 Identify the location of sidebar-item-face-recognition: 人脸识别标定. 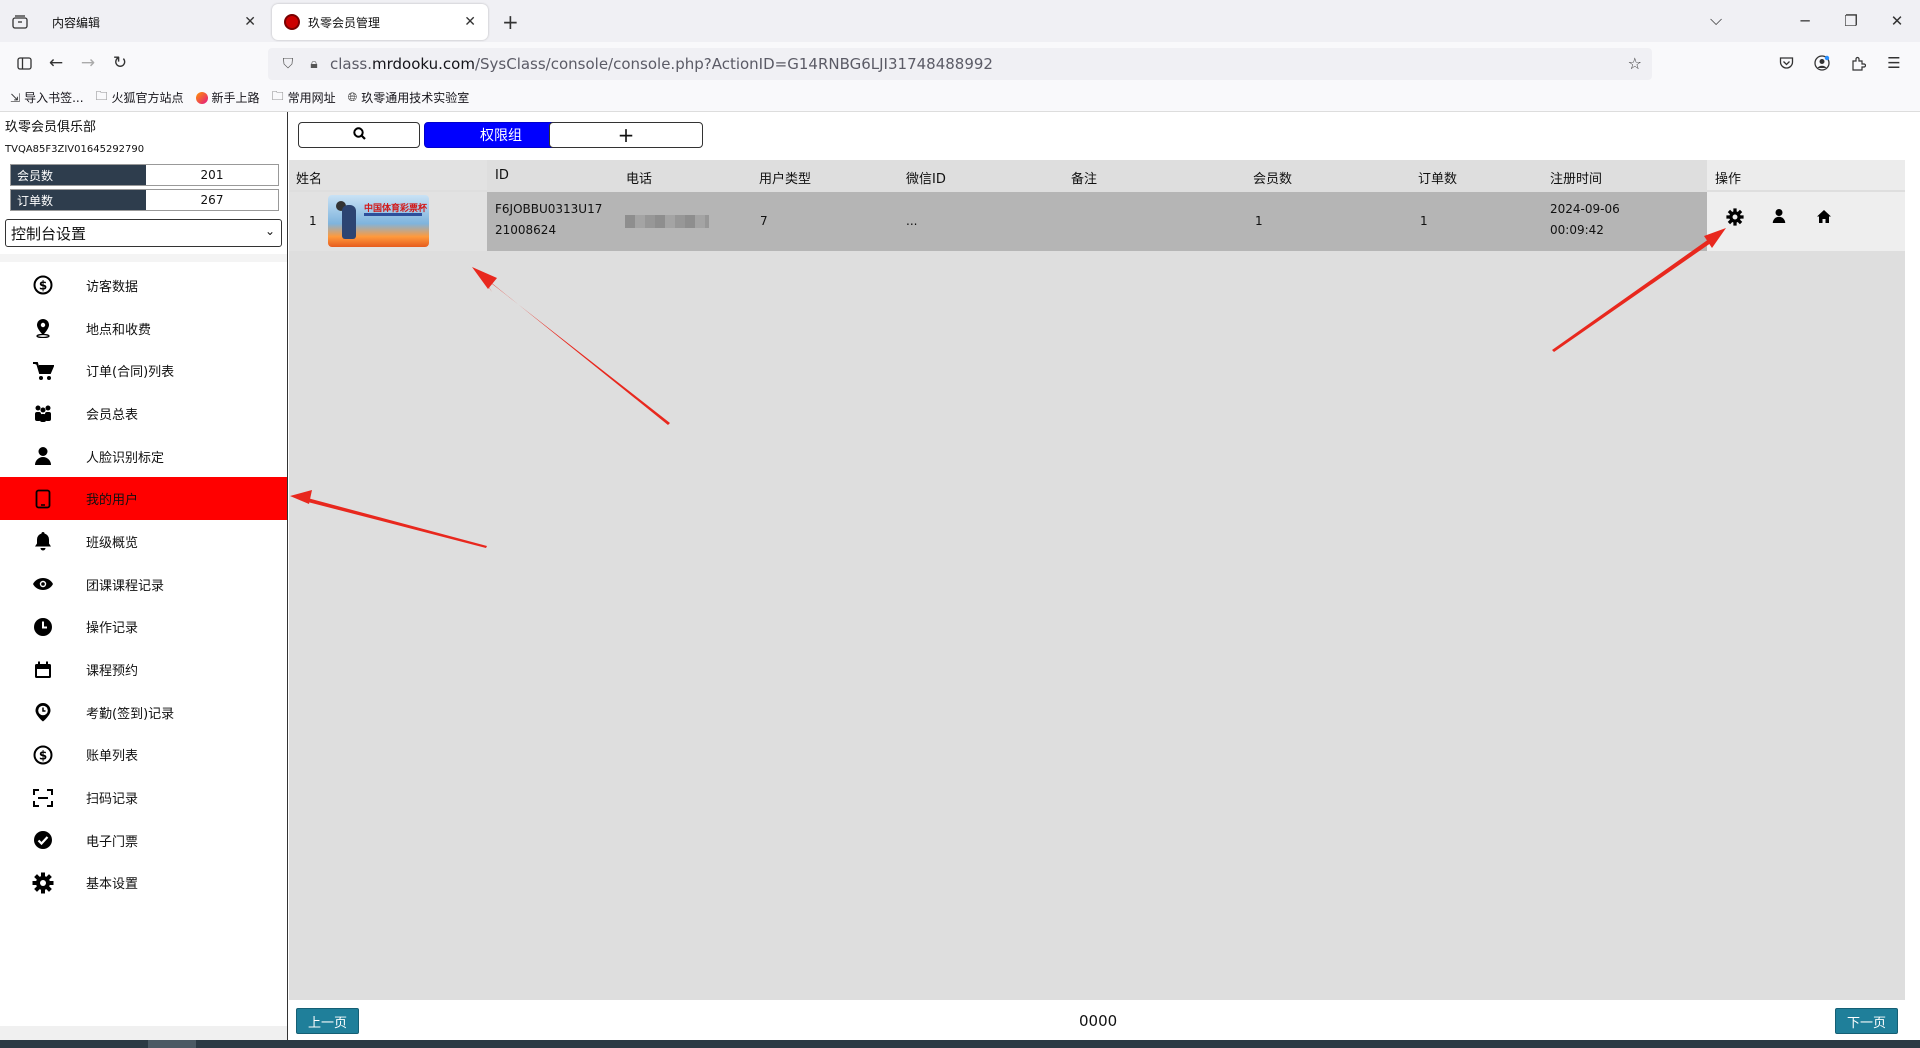
(143, 456).